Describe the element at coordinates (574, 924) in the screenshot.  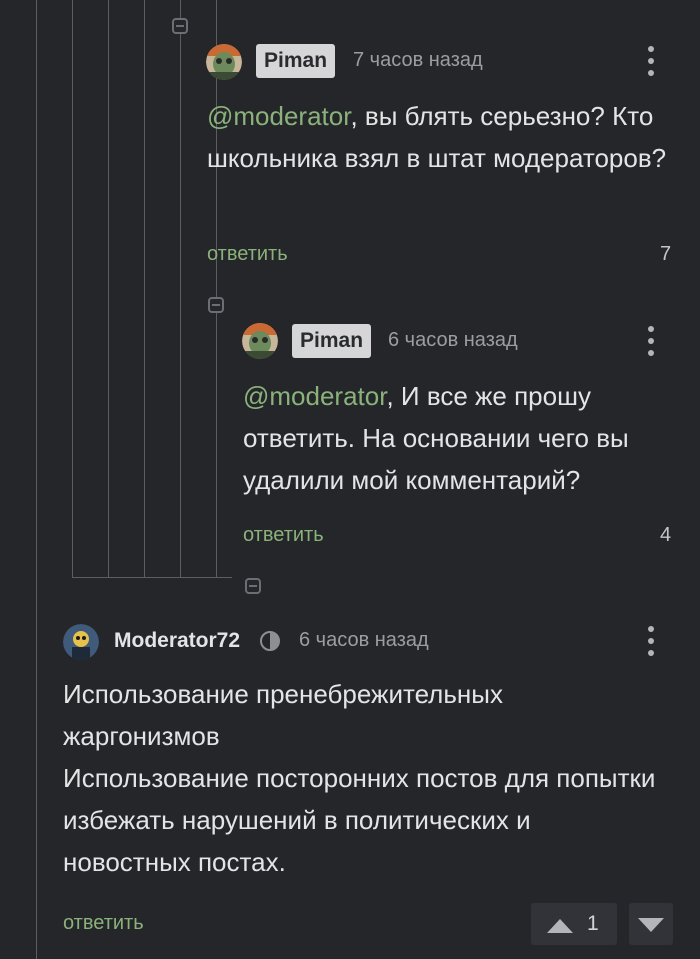
I see `upvote-button: 1` at that location.